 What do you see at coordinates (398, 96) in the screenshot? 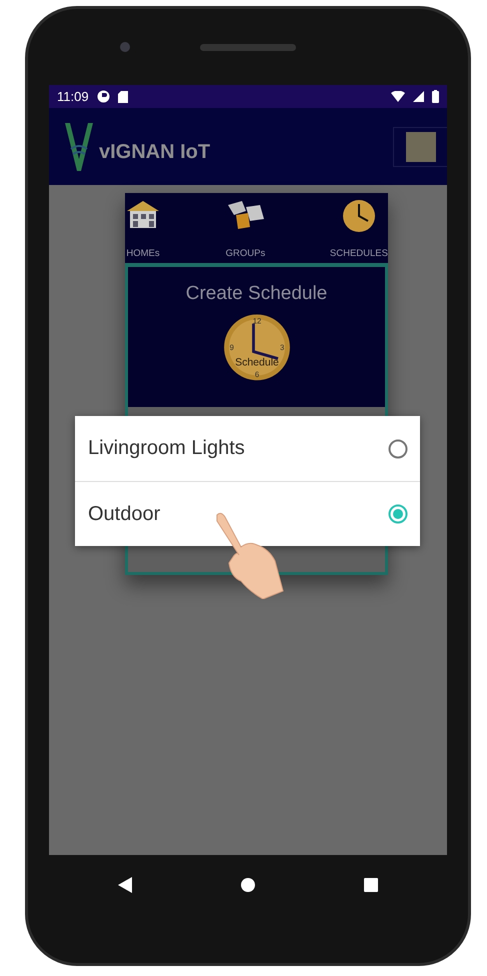
I see `wifi-icon` at bounding box center [398, 96].